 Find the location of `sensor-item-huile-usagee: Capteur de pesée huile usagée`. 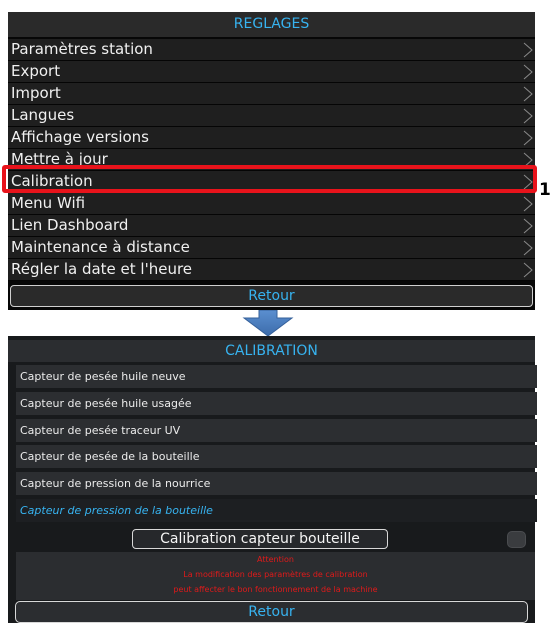

sensor-item-huile-usagee: Capteur de pesée huile usagée is located at coordinates (276, 403).